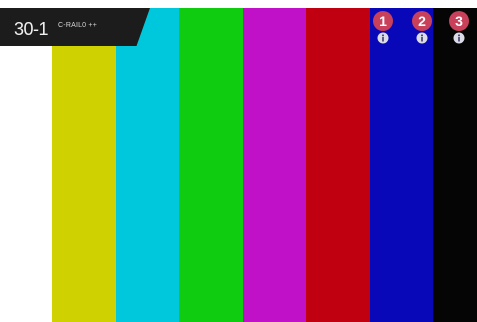  Describe the element at coordinates (401, 165) in the screenshot. I see `color-bar-blue` at that location.